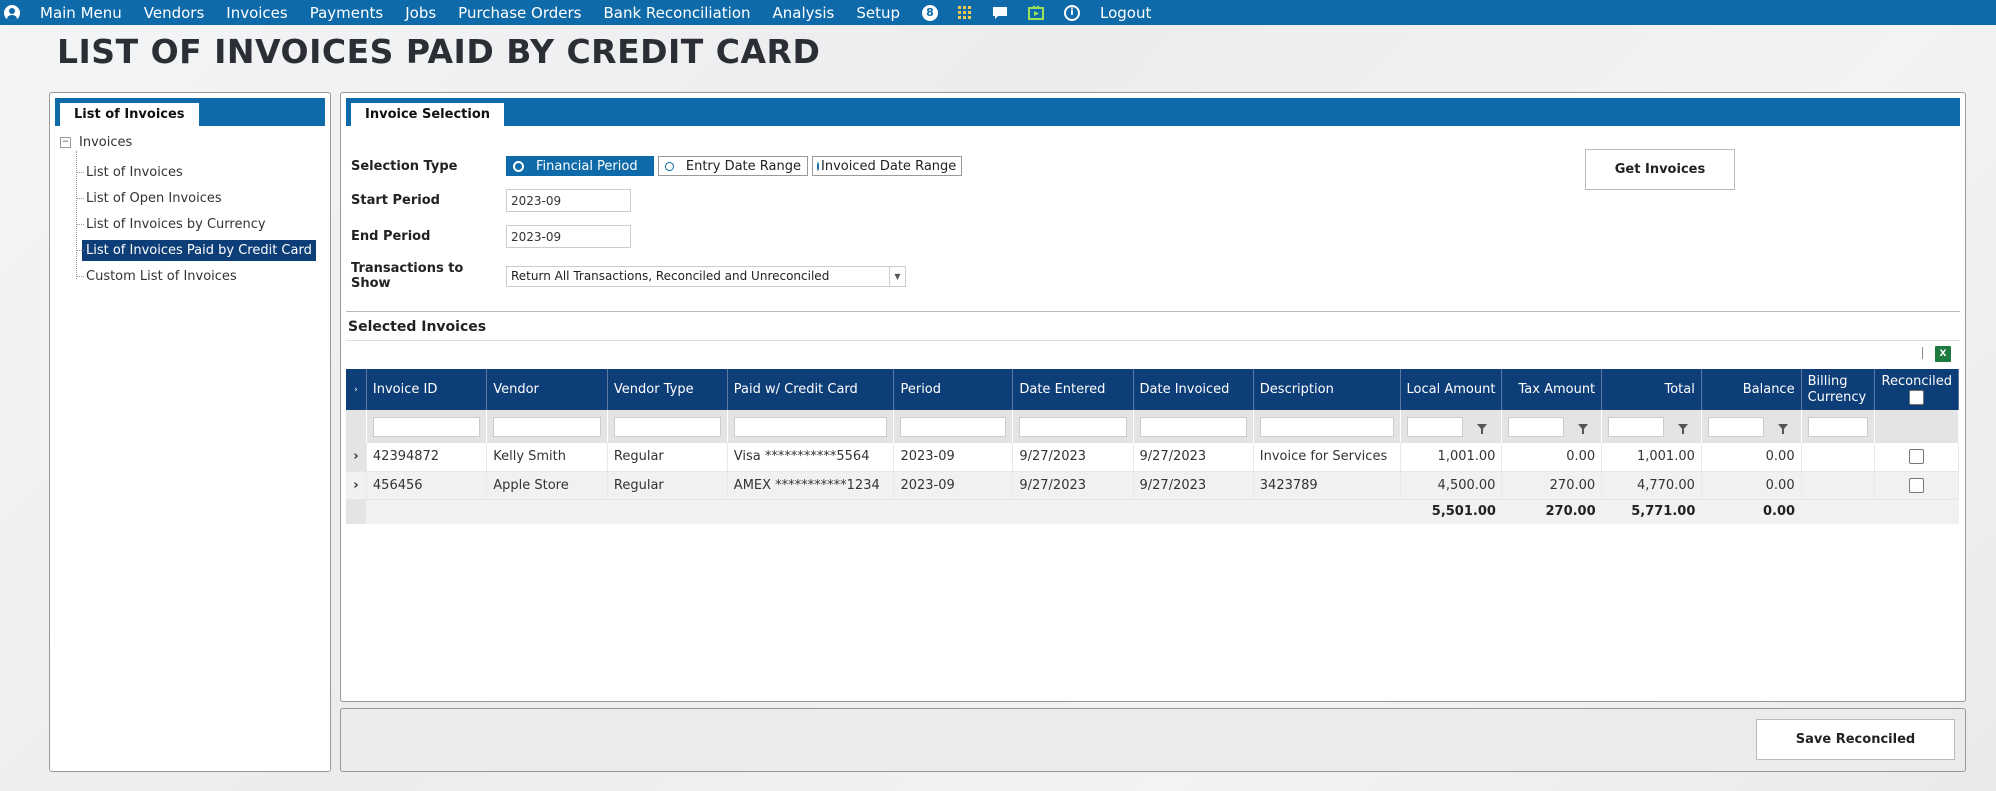 The width and height of the screenshot is (1996, 791). Describe the element at coordinates (1327, 485) in the screenshot. I see `cell-description: 3423789` at that location.